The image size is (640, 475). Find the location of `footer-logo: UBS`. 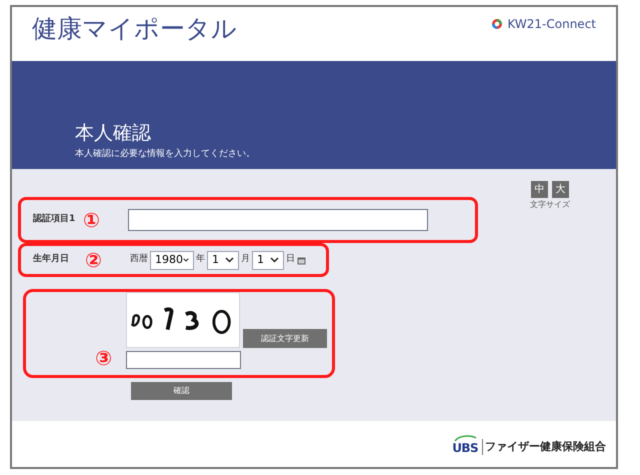

footer-logo: UBS is located at coordinates (465, 448).